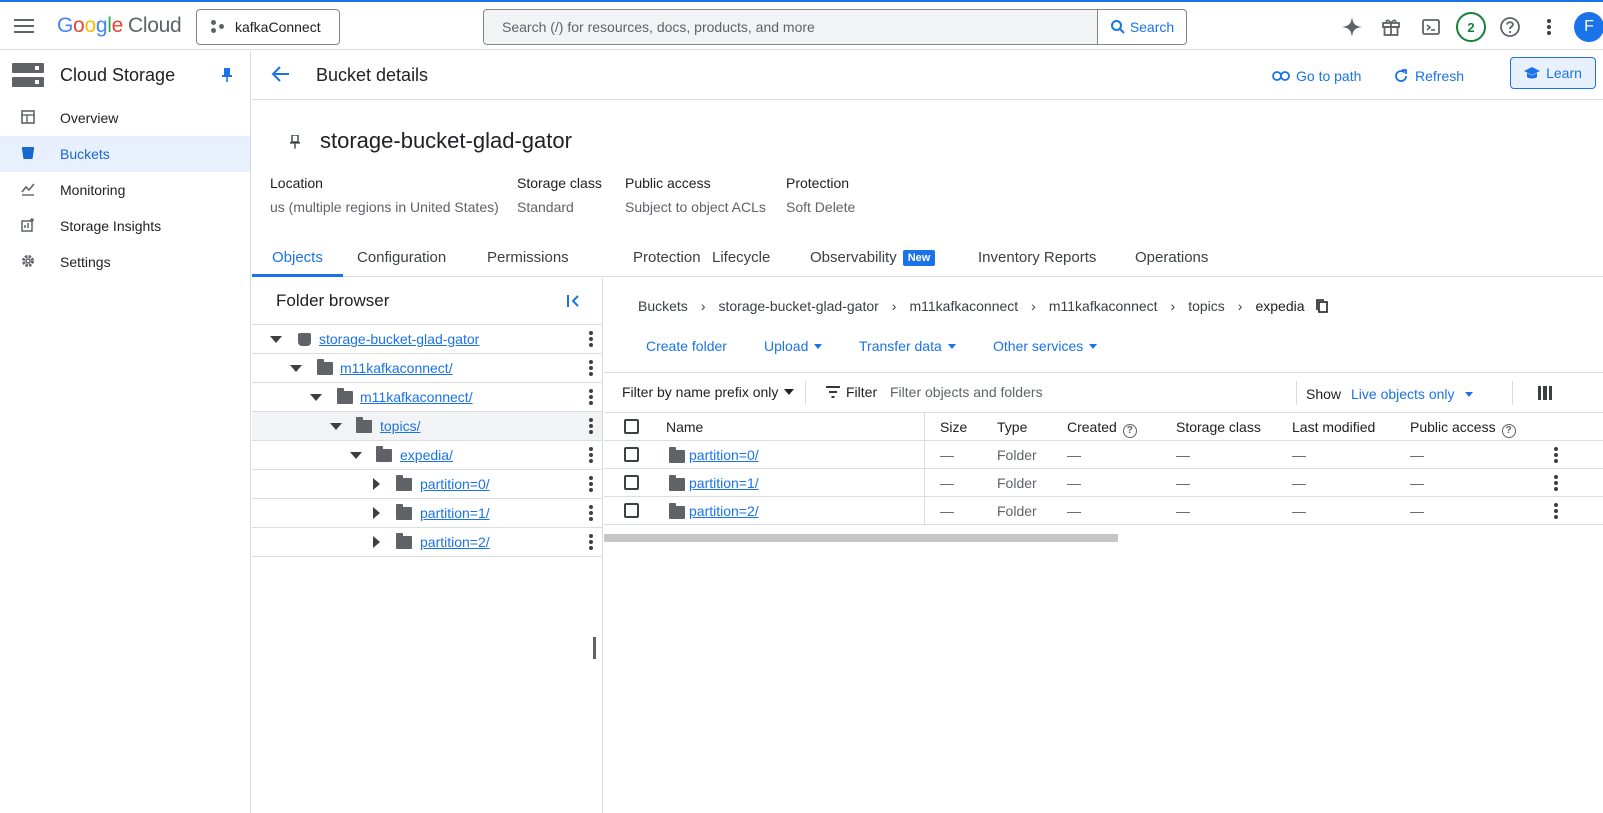  What do you see at coordinates (1333, 427) in the screenshot?
I see `column-last-modified: Last modified` at bounding box center [1333, 427].